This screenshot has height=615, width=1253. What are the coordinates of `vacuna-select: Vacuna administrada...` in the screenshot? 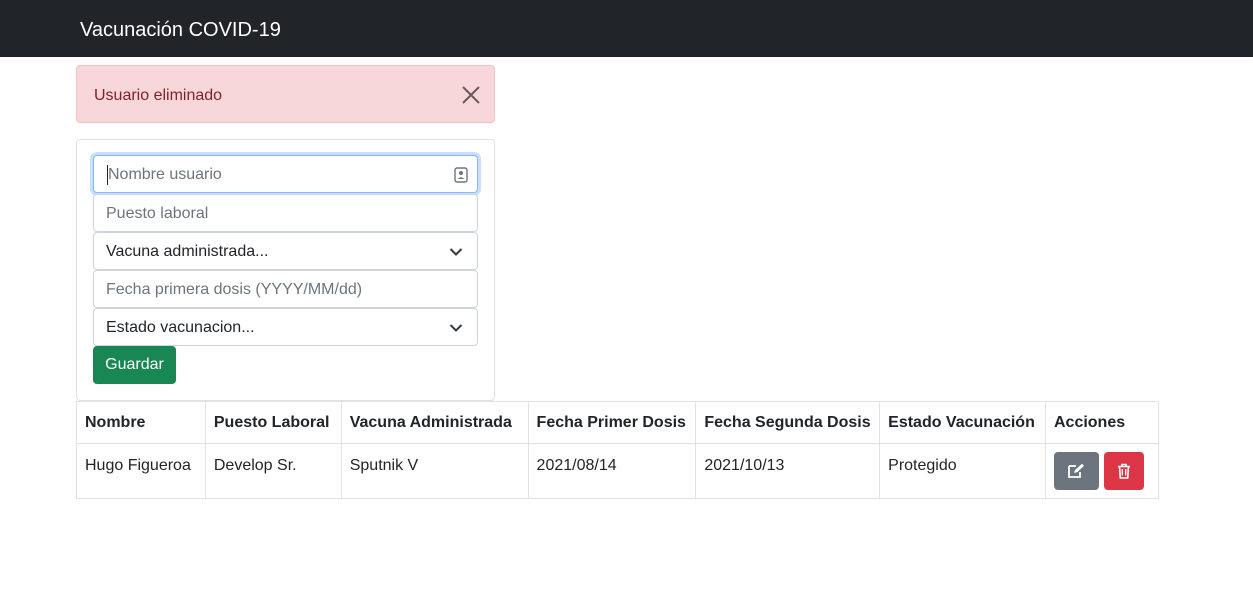 It's located at (285, 251).